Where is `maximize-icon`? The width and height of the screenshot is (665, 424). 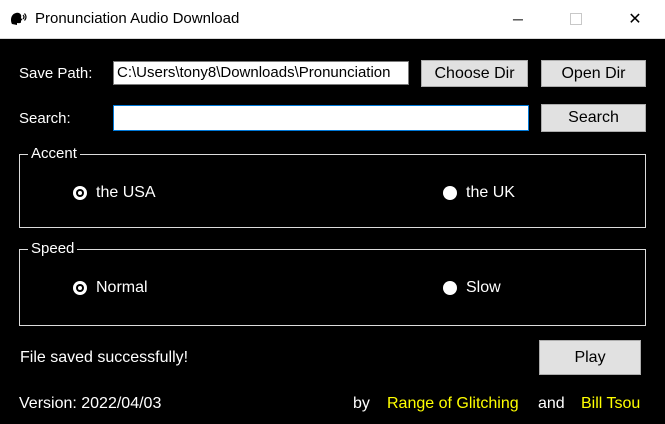
maximize-icon is located at coordinates (576, 19).